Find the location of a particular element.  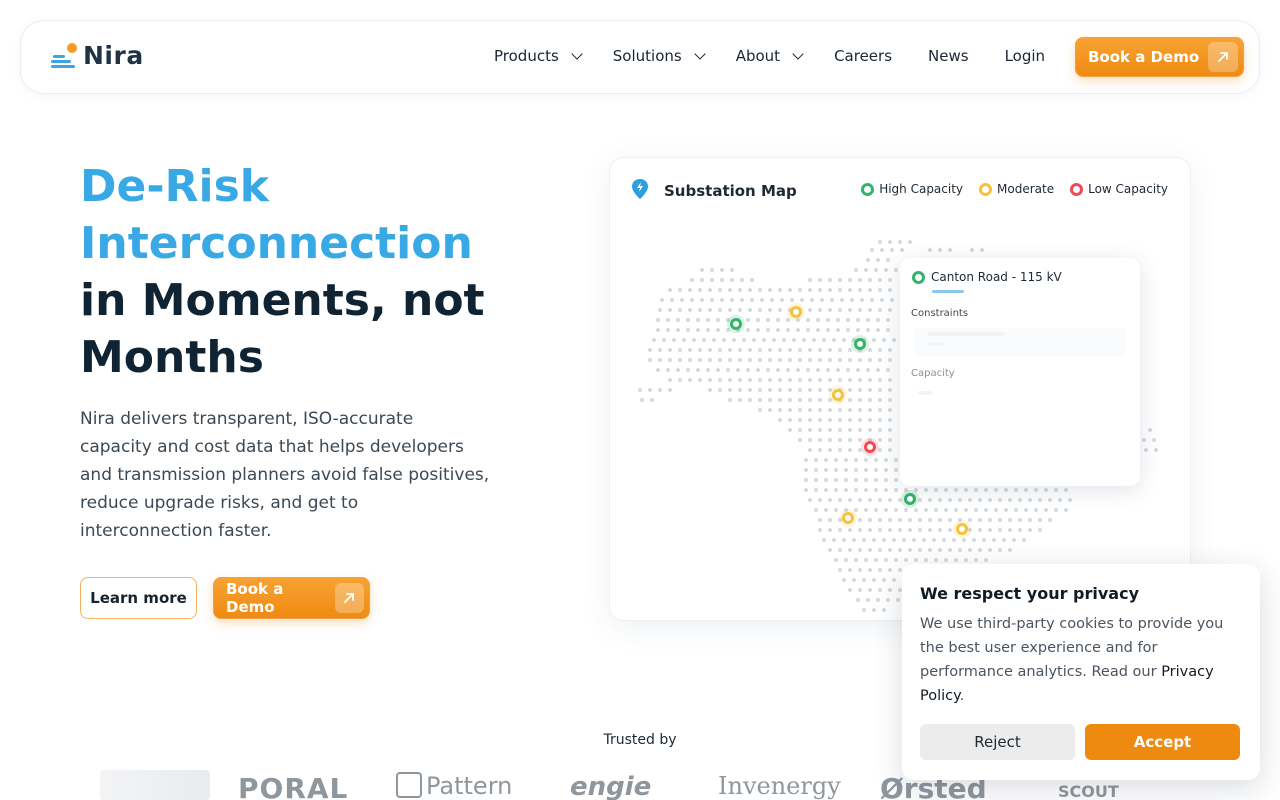

constraints-label: Constraints is located at coordinates (940, 313).